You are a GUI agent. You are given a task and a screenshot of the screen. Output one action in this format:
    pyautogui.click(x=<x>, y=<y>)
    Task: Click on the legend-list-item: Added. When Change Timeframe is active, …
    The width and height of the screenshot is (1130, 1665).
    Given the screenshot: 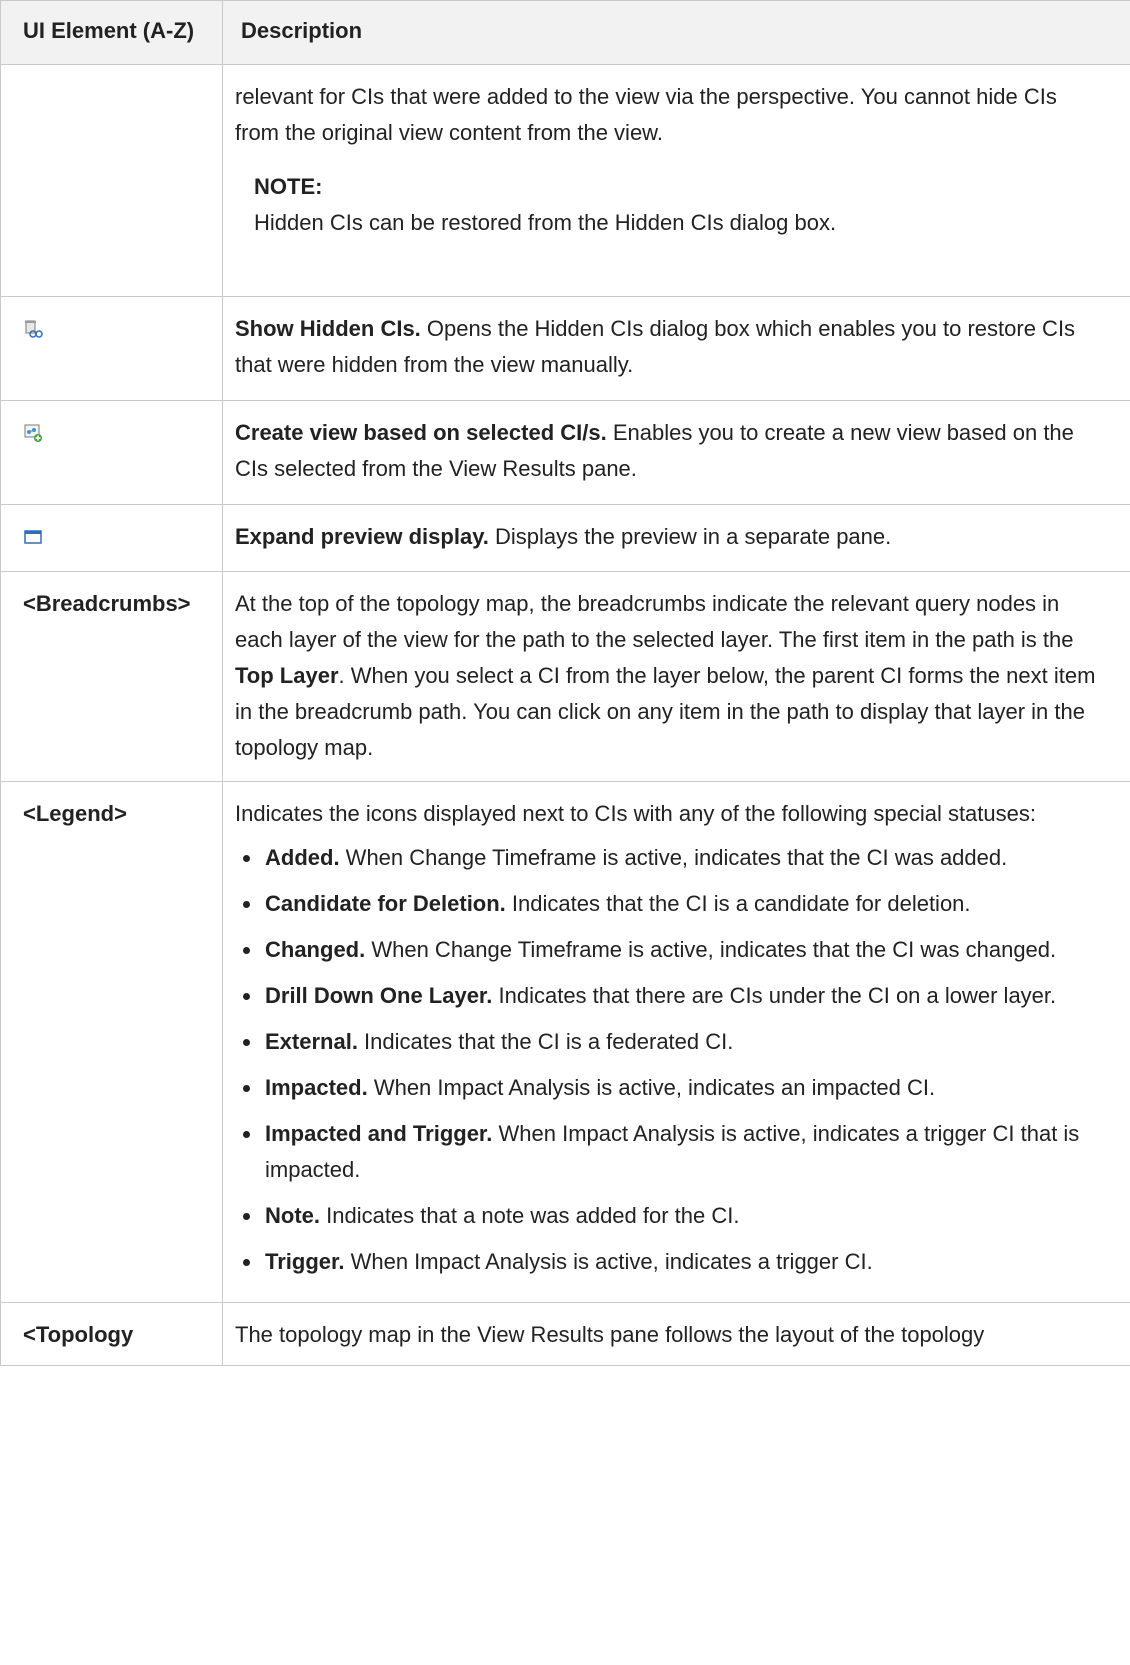 What is the action you would take?
    pyautogui.click(x=670, y=858)
    